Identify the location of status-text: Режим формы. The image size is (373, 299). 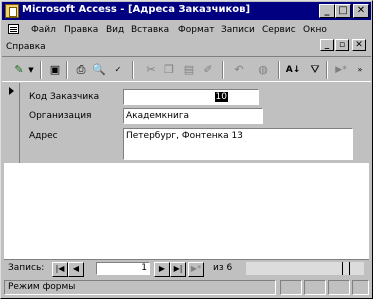
(140, 287).